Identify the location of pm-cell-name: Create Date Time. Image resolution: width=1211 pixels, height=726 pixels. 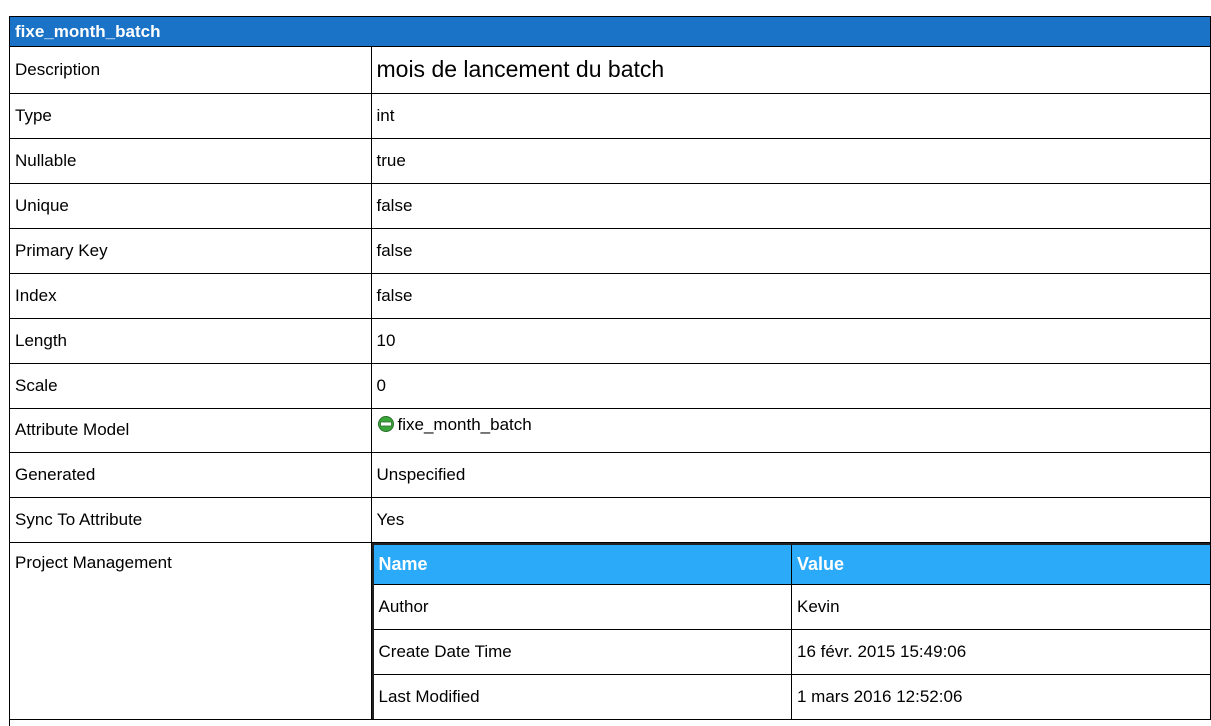
(582, 652).